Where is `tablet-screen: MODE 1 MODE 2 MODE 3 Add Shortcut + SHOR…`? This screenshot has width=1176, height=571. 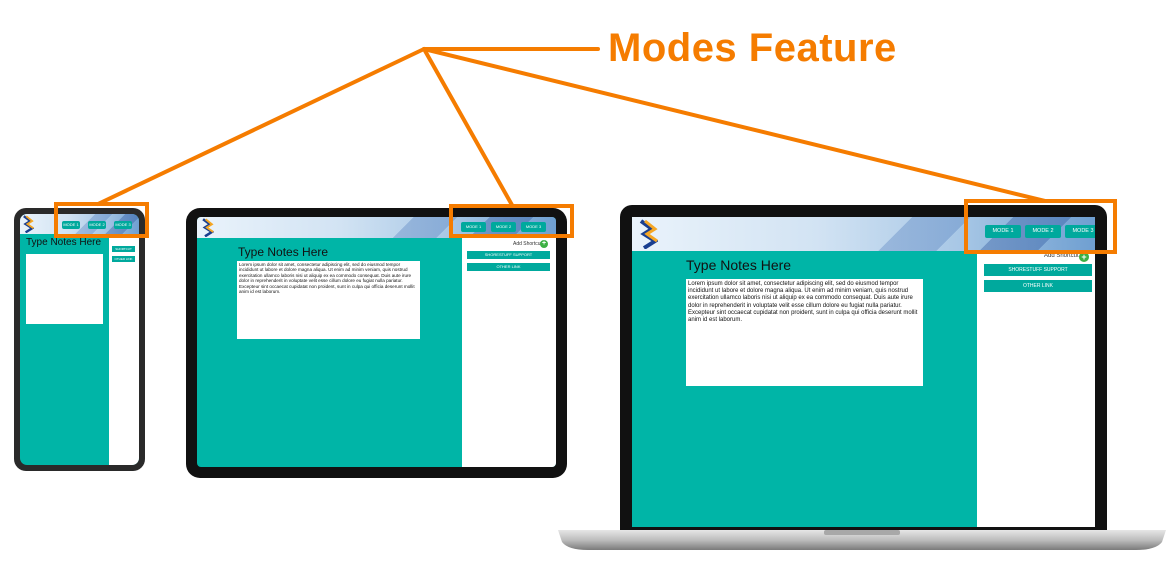 tablet-screen: MODE 1 MODE 2 MODE 3 Add Shortcut + SHOR… is located at coordinates (376, 342).